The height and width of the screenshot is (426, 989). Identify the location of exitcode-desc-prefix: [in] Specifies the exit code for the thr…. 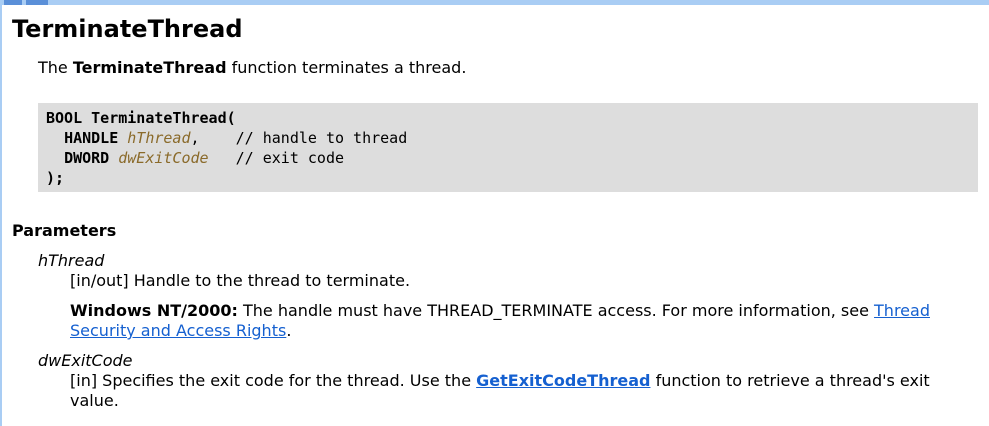
(273, 380).